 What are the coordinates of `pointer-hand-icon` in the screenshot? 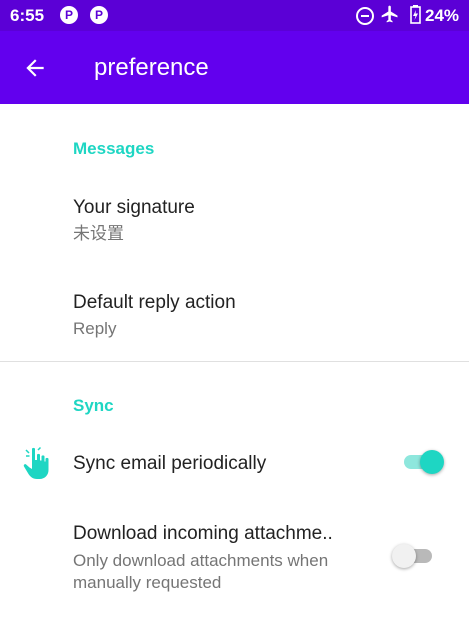 It's located at (36, 462).